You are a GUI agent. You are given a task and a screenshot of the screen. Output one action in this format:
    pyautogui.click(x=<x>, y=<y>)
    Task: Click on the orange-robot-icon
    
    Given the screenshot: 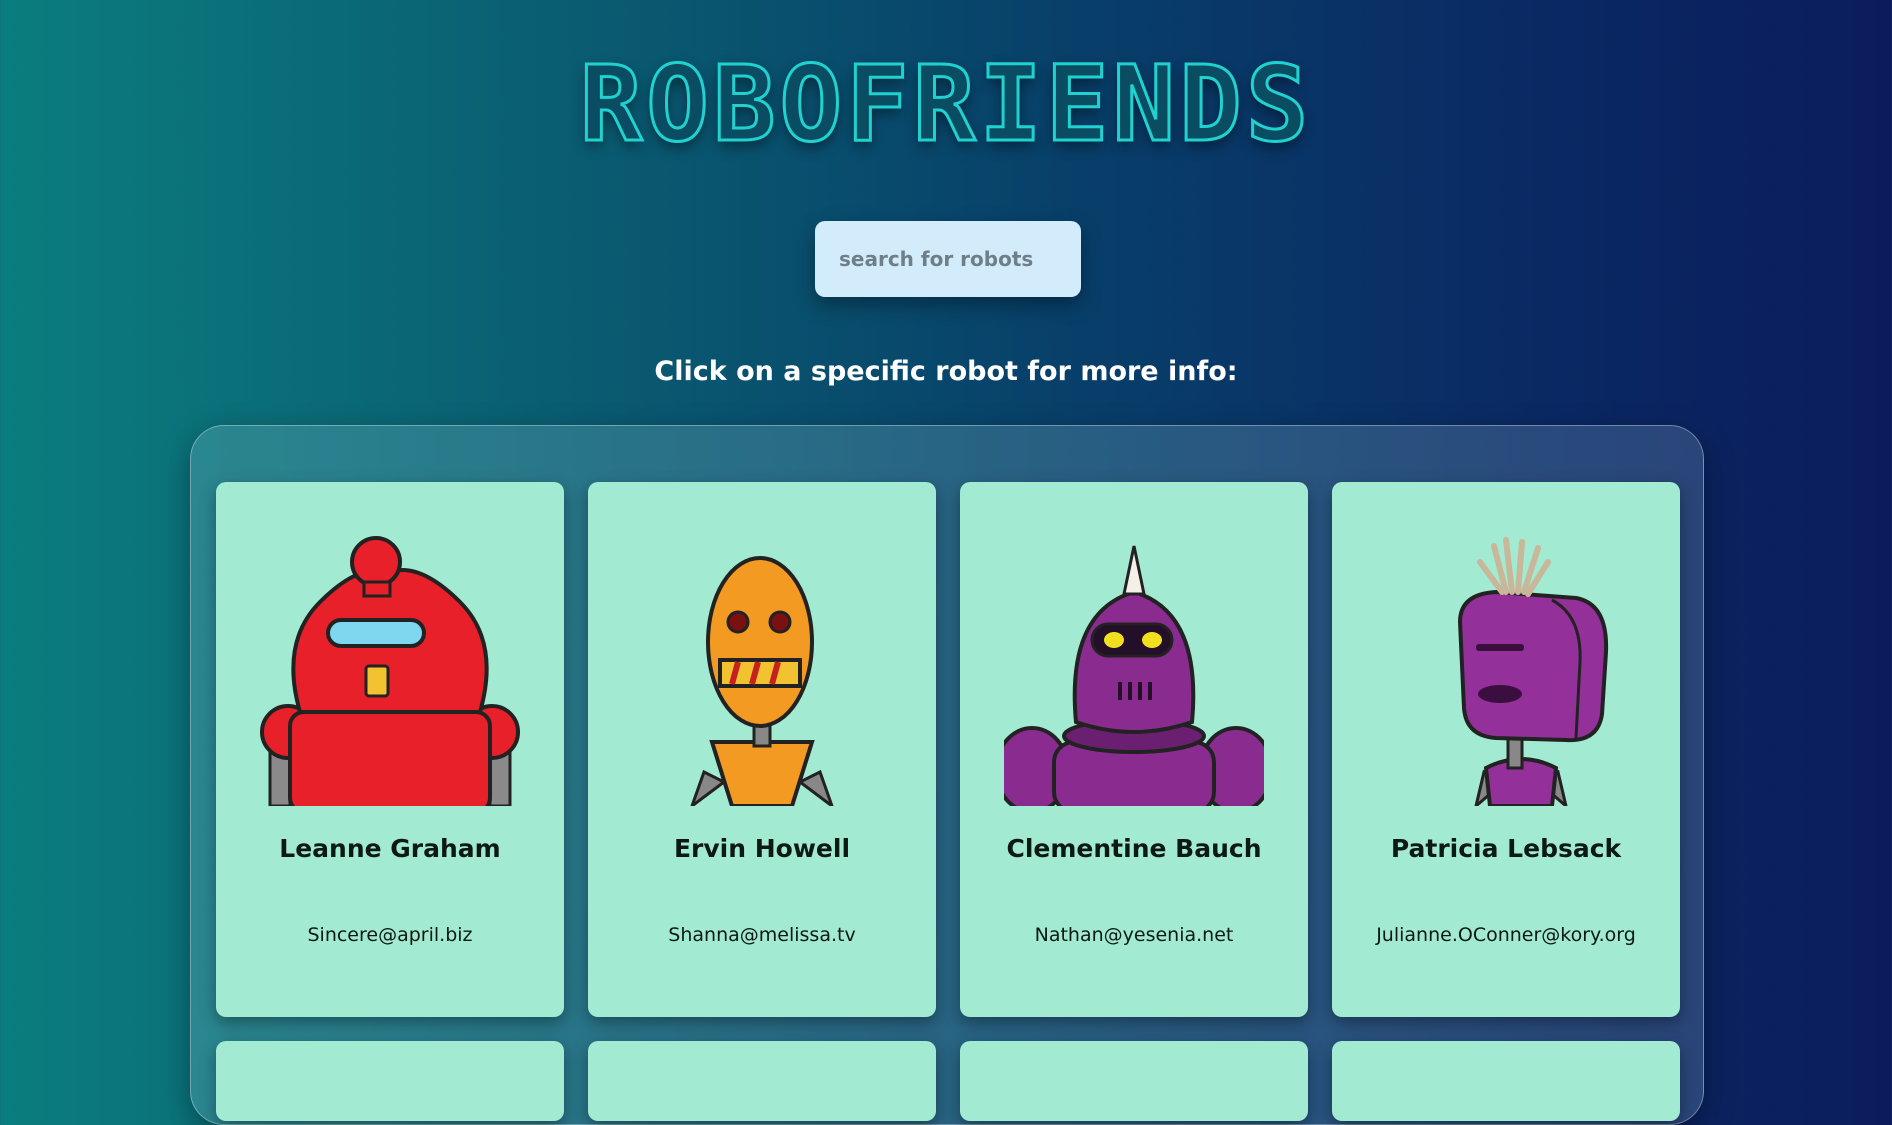 What is the action you would take?
    pyautogui.click(x=762, y=681)
    